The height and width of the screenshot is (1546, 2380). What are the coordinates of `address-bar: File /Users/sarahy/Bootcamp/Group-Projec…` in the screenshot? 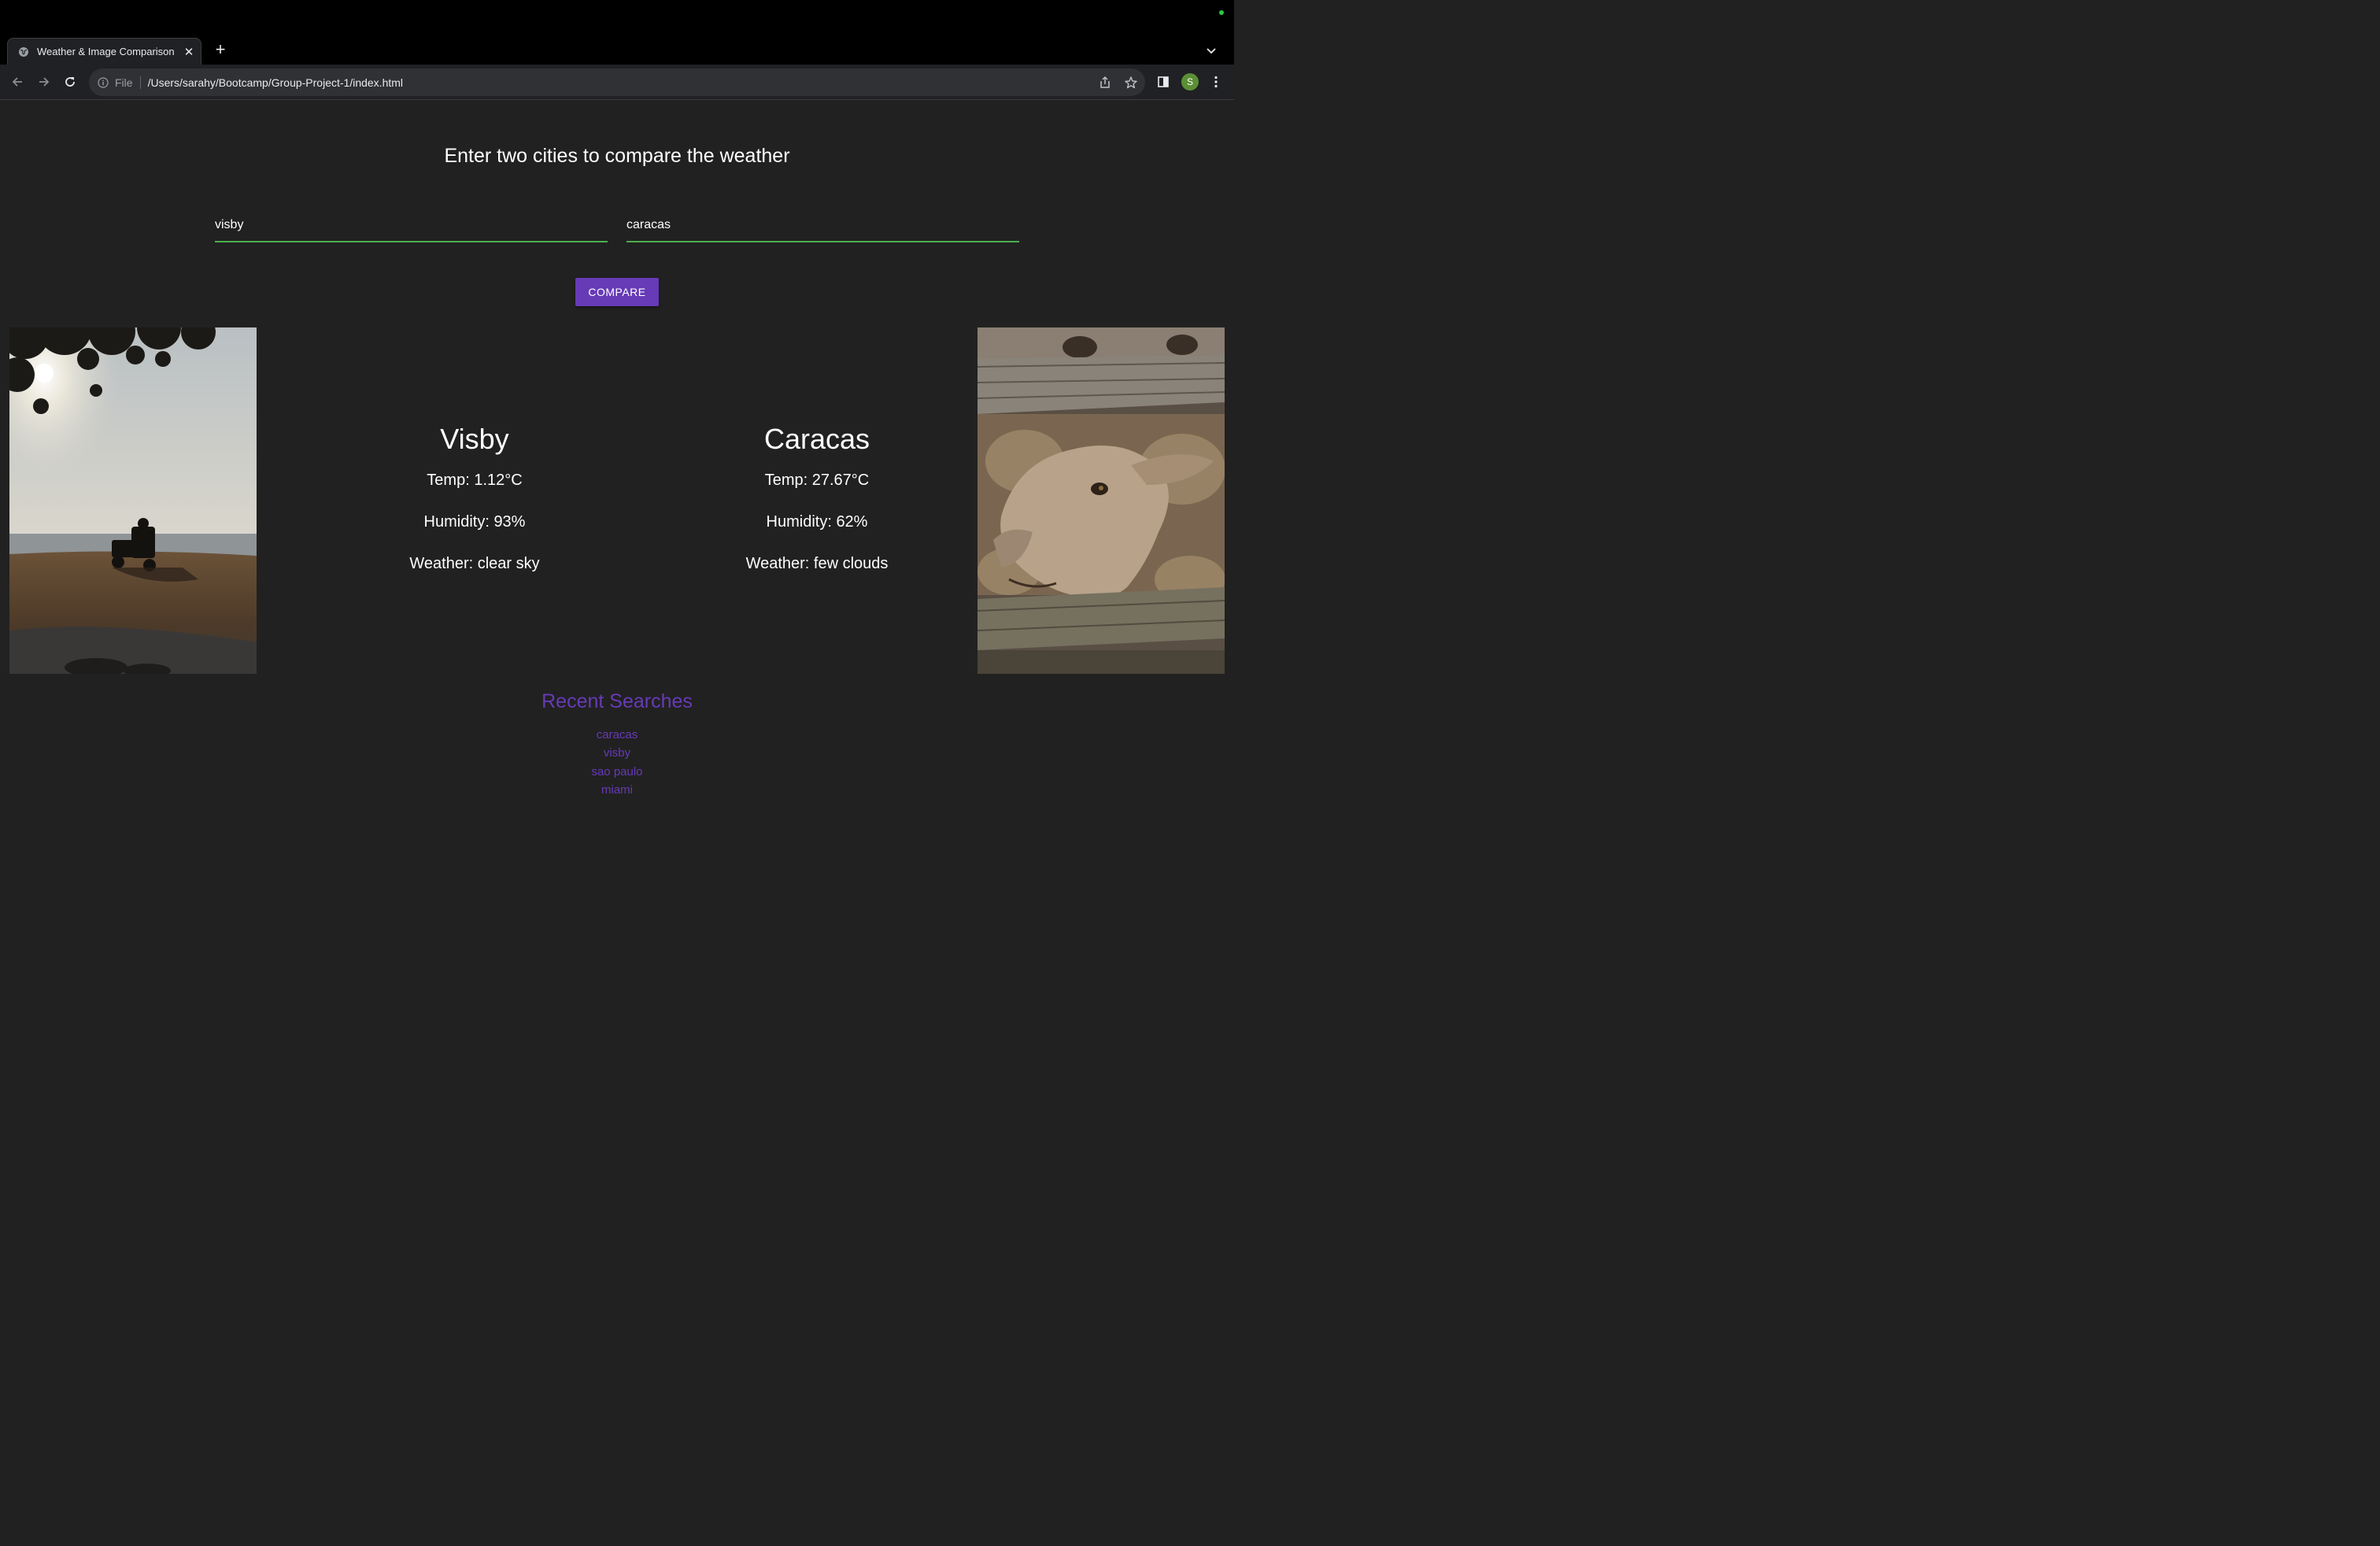 It's located at (617, 82).